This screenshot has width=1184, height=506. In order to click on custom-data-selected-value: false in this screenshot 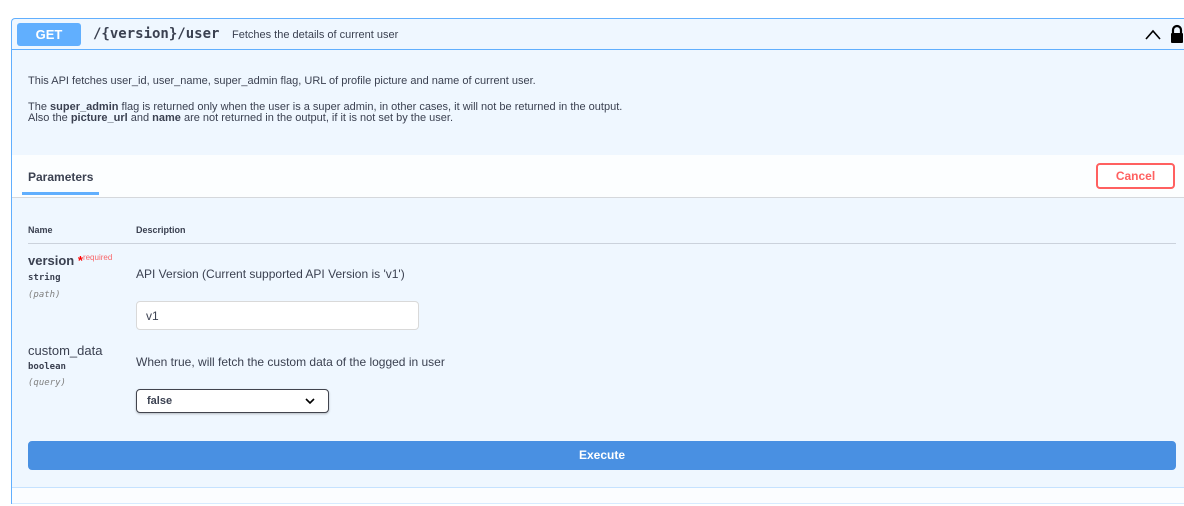, I will do `click(160, 401)`.